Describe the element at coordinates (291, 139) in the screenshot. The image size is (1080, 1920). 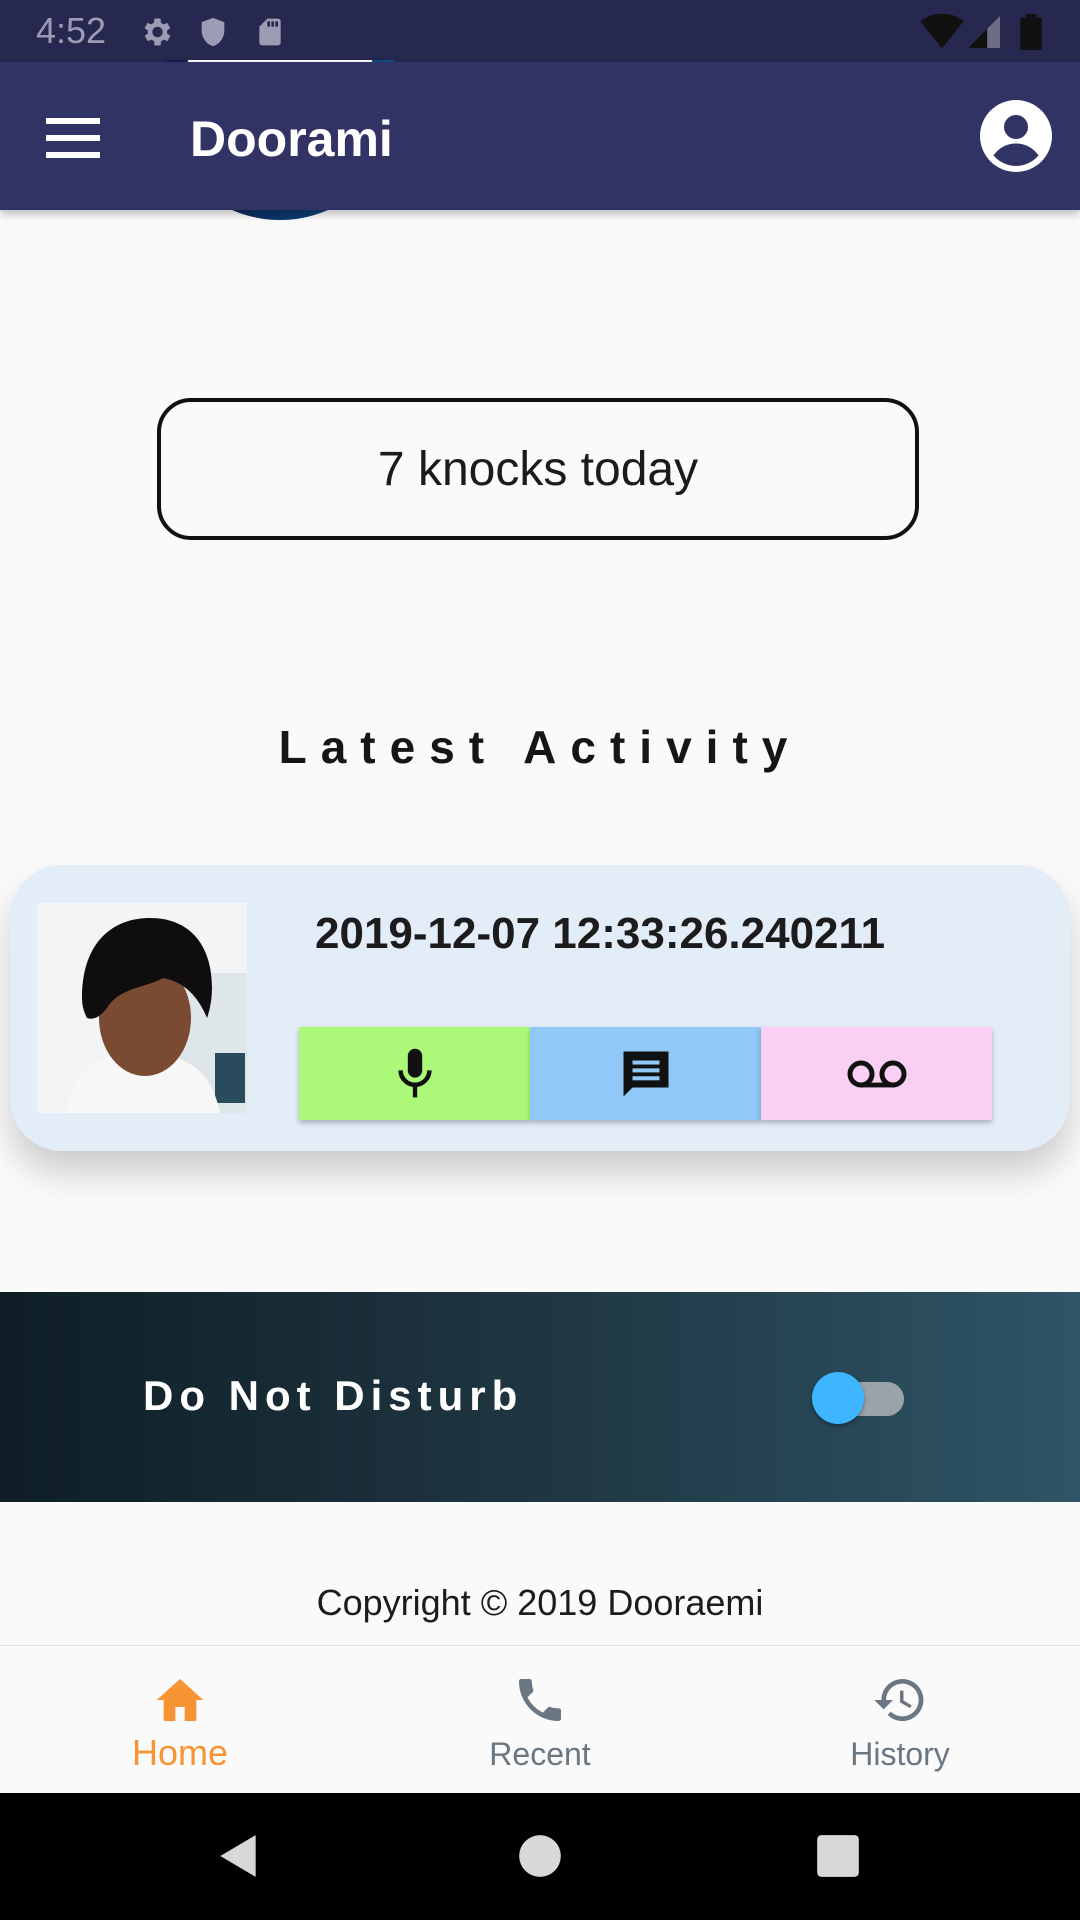
I see `app-title: Doorami` at that location.